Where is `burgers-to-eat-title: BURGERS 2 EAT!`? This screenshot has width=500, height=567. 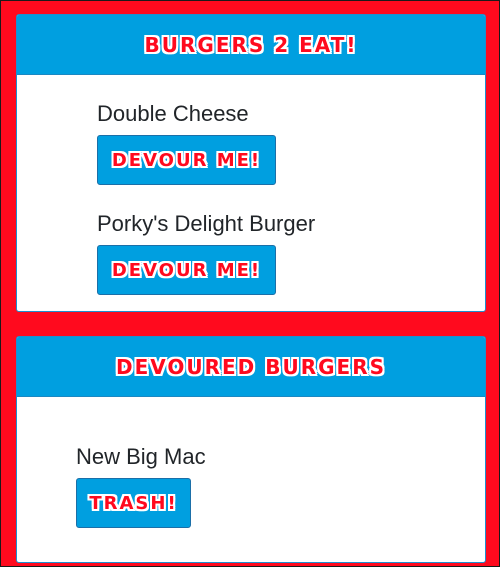 burgers-to-eat-title: BURGERS 2 EAT! is located at coordinates (251, 44).